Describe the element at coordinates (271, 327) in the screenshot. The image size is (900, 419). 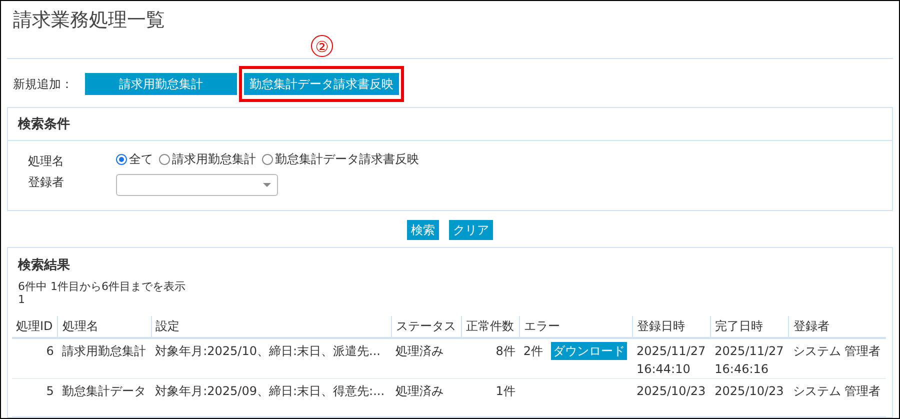
I see `column-header: 設定` at that location.